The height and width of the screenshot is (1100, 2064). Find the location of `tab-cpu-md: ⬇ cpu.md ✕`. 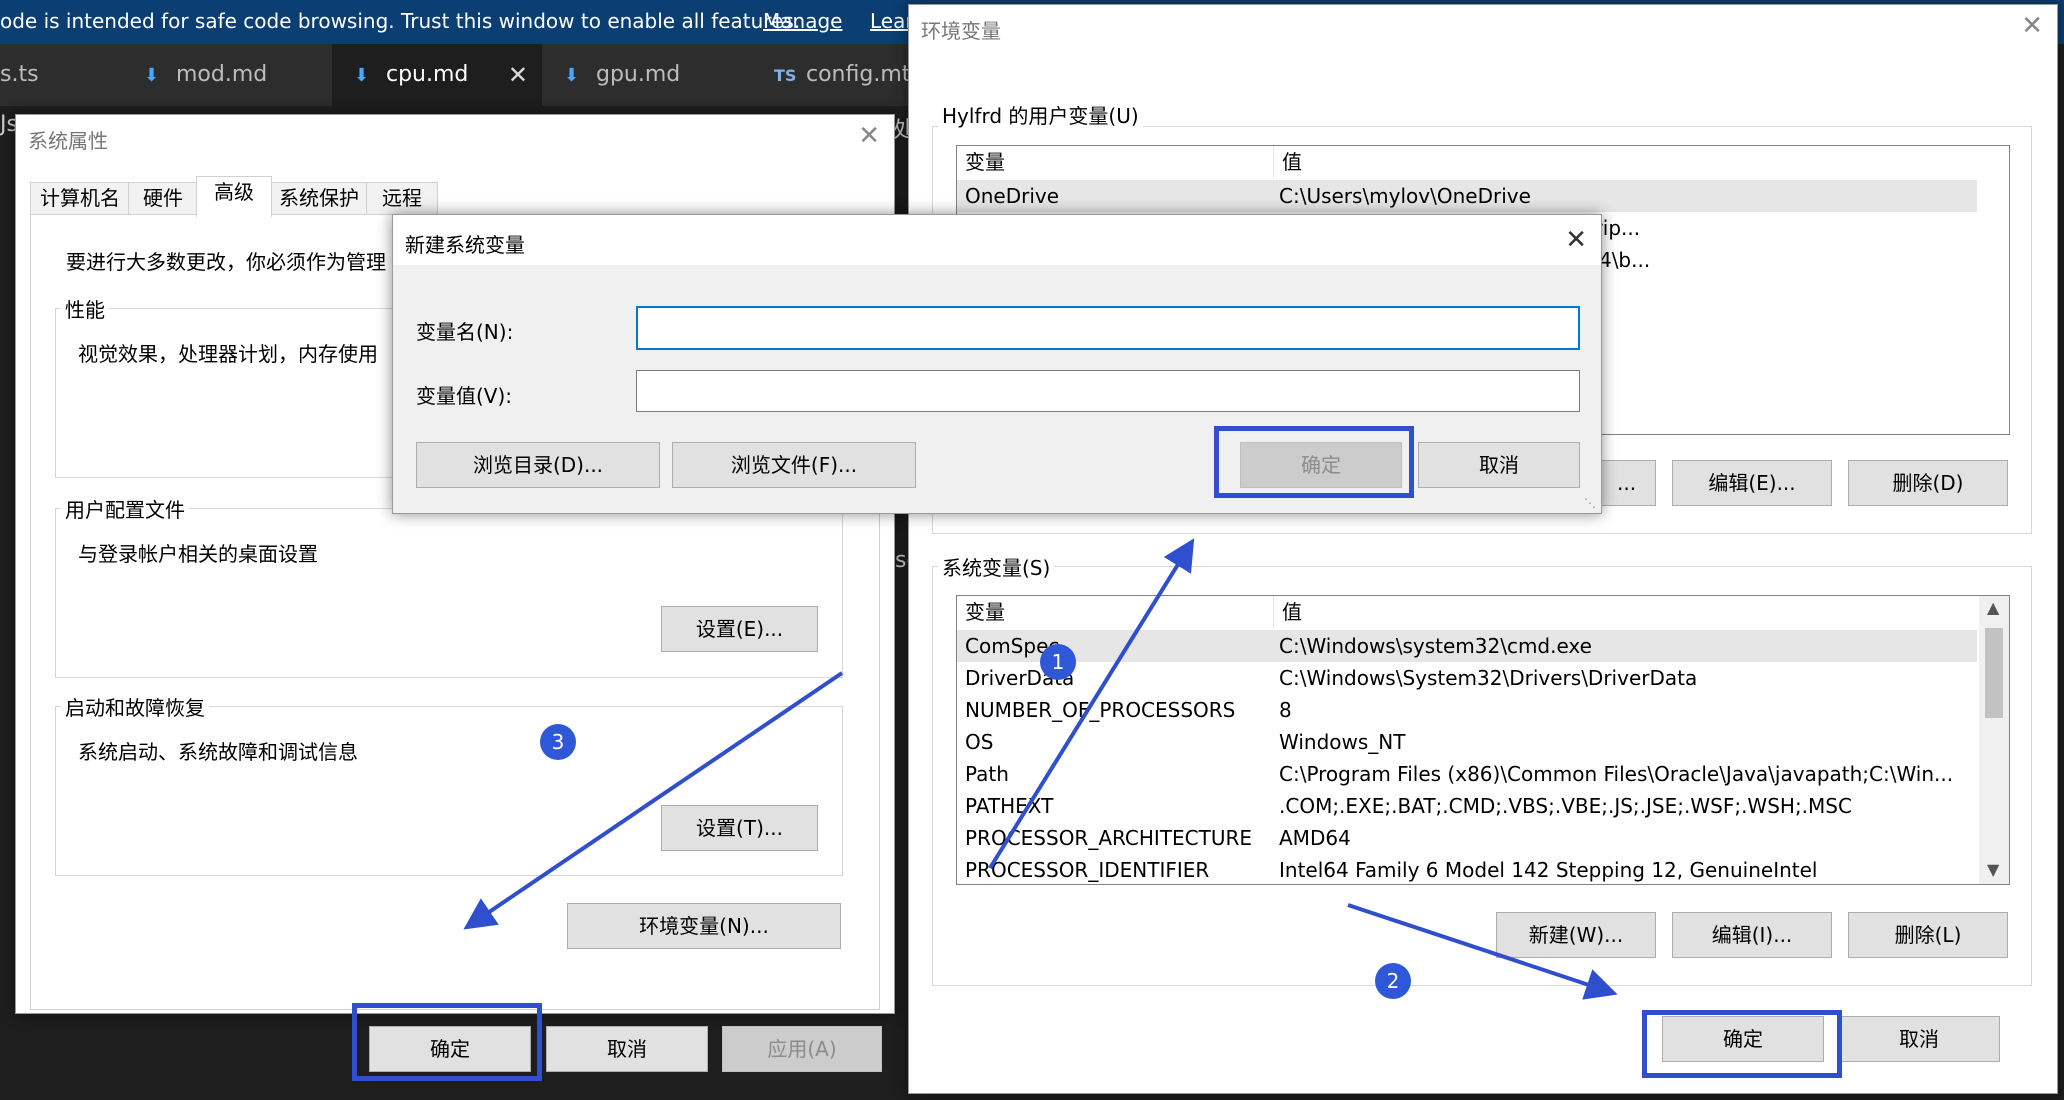

tab-cpu-md: ⬇ cpu.md ✕ is located at coordinates (437, 75).